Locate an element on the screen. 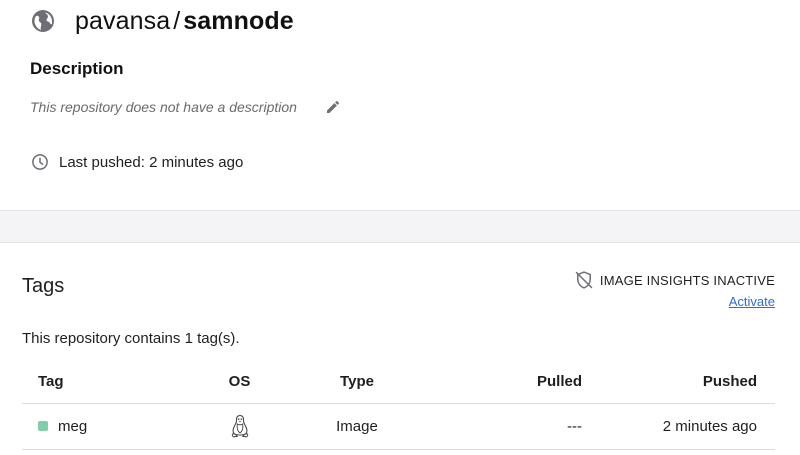 The width and height of the screenshot is (800, 455). activate-link: Activate is located at coordinates (752, 301).